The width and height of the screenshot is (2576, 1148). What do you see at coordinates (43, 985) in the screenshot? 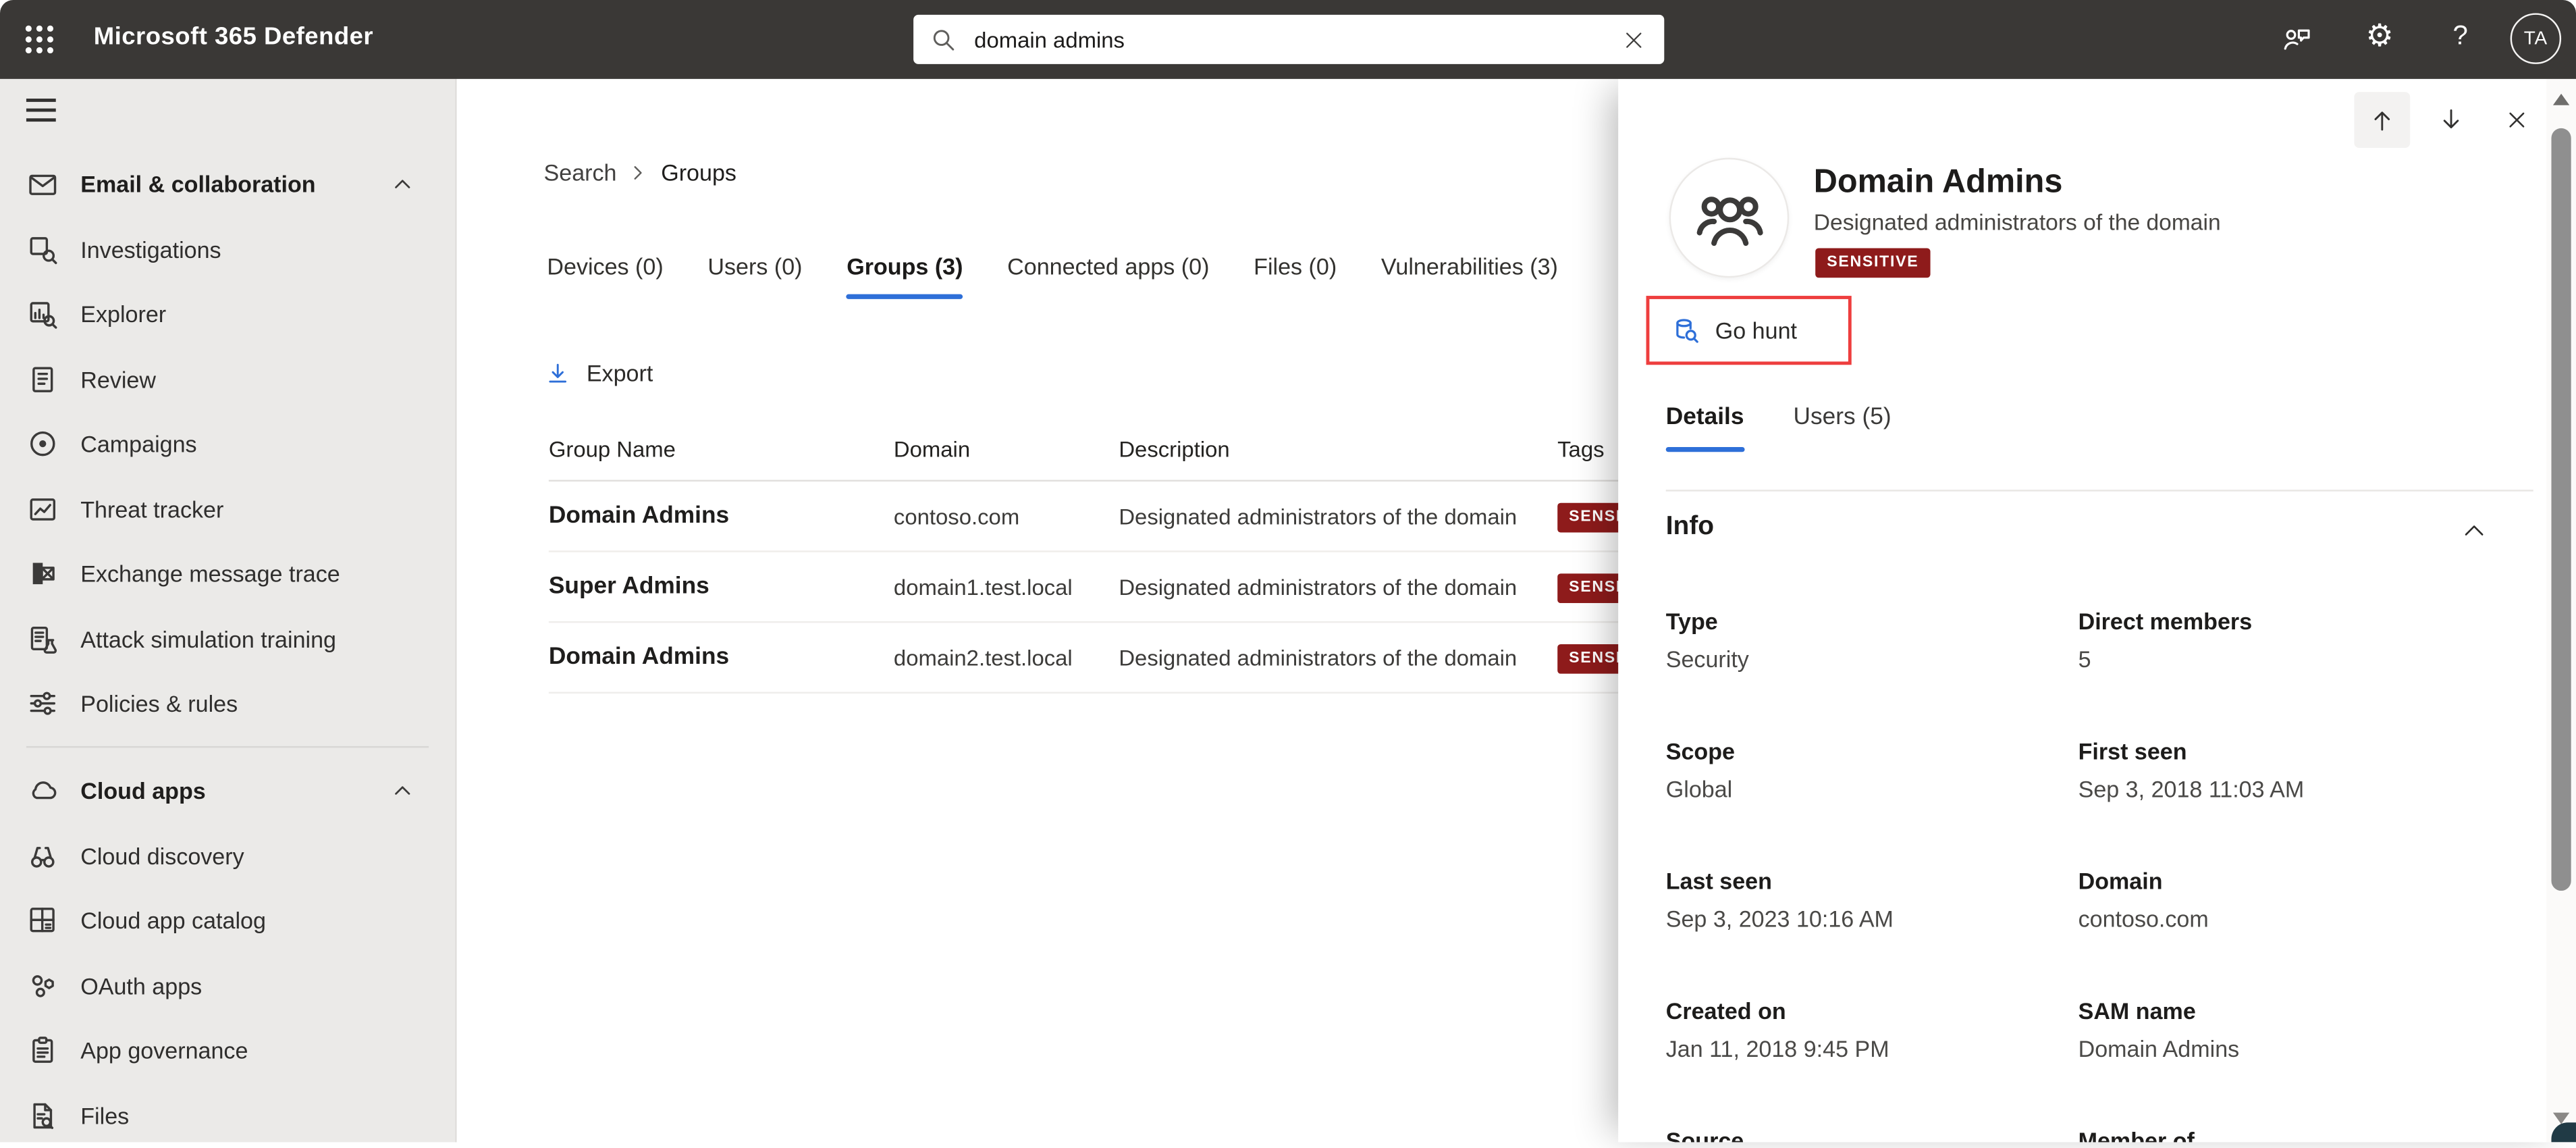
I see `oauth-apps-icon` at bounding box center [43, 985].